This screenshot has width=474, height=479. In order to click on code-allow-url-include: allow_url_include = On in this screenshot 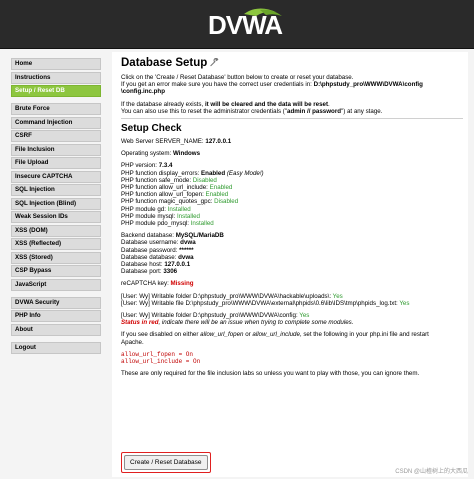, I will do `click(161, 362)`.